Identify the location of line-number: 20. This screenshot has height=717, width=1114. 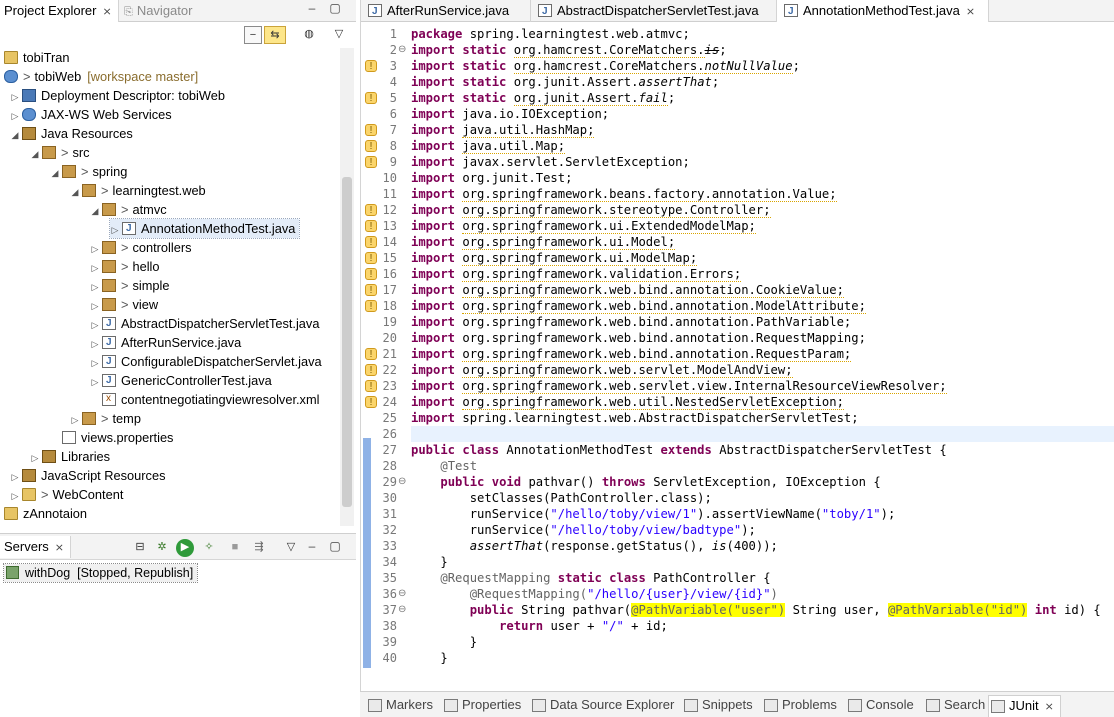
(389, 338).